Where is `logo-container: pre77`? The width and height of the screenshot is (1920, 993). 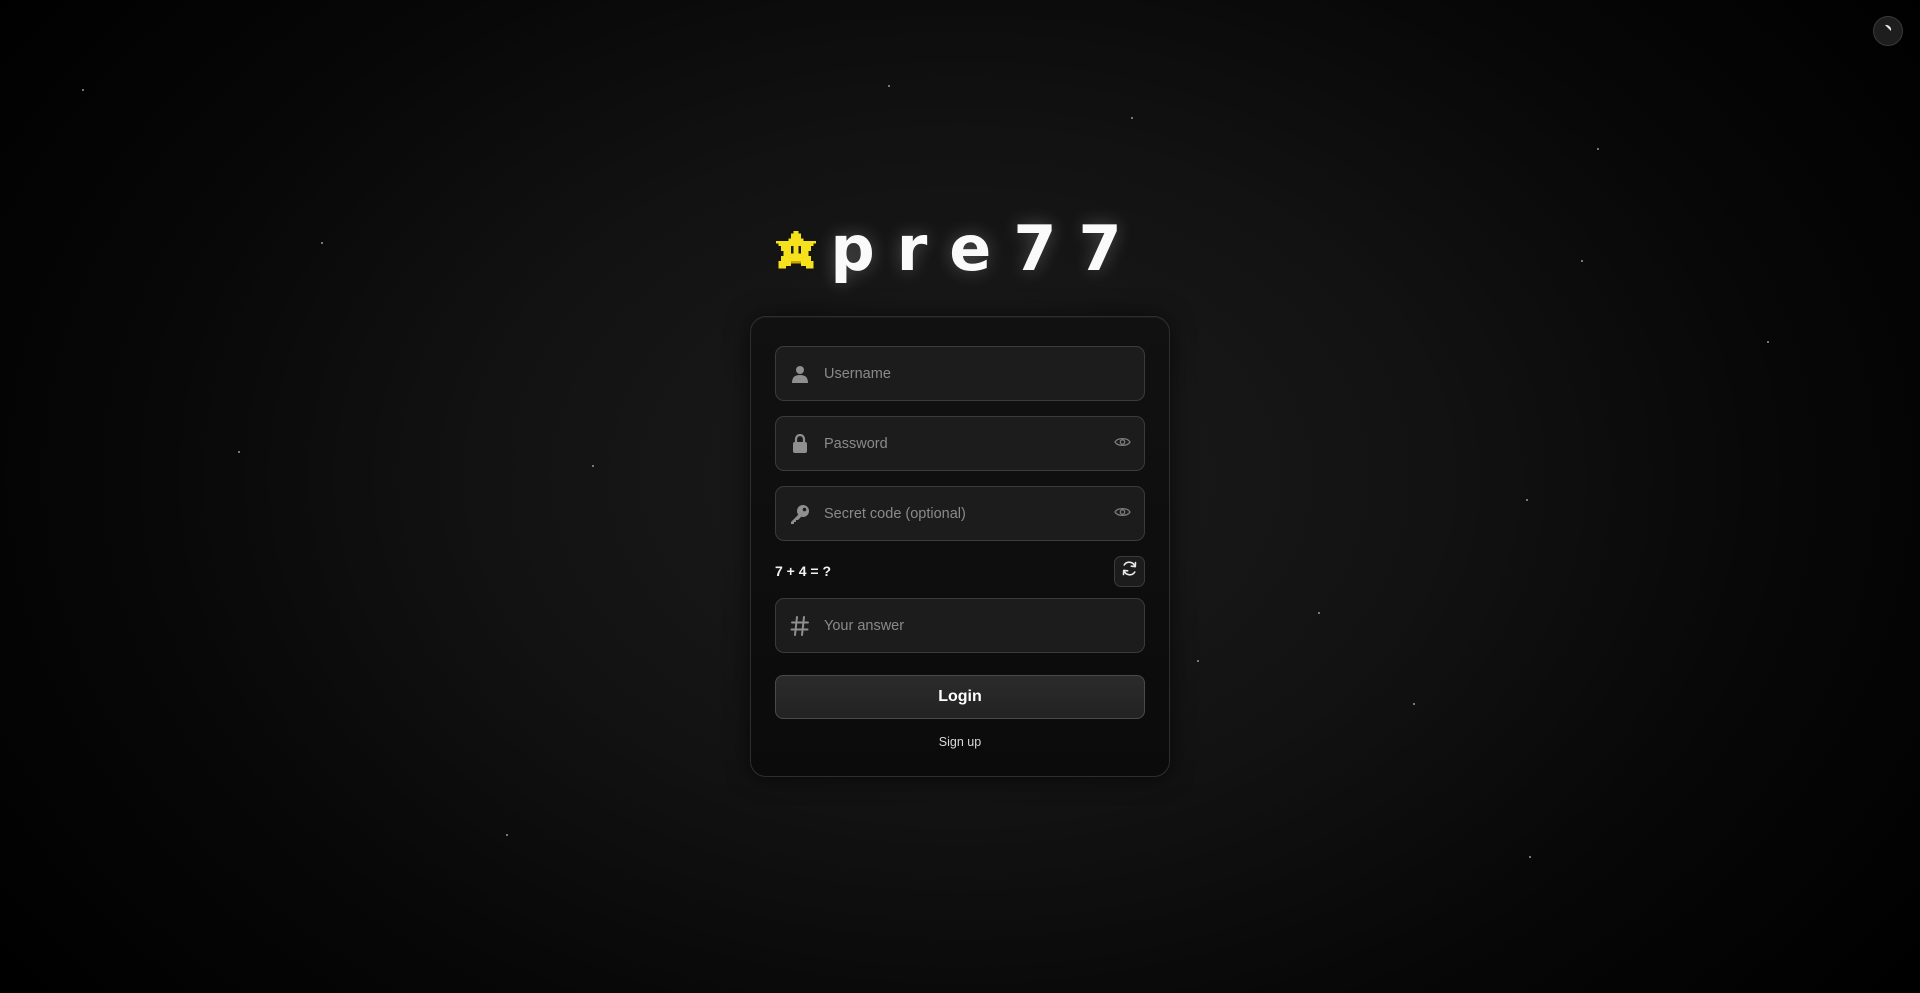
logo-container: pre77 is located at coordinates (960, 249).